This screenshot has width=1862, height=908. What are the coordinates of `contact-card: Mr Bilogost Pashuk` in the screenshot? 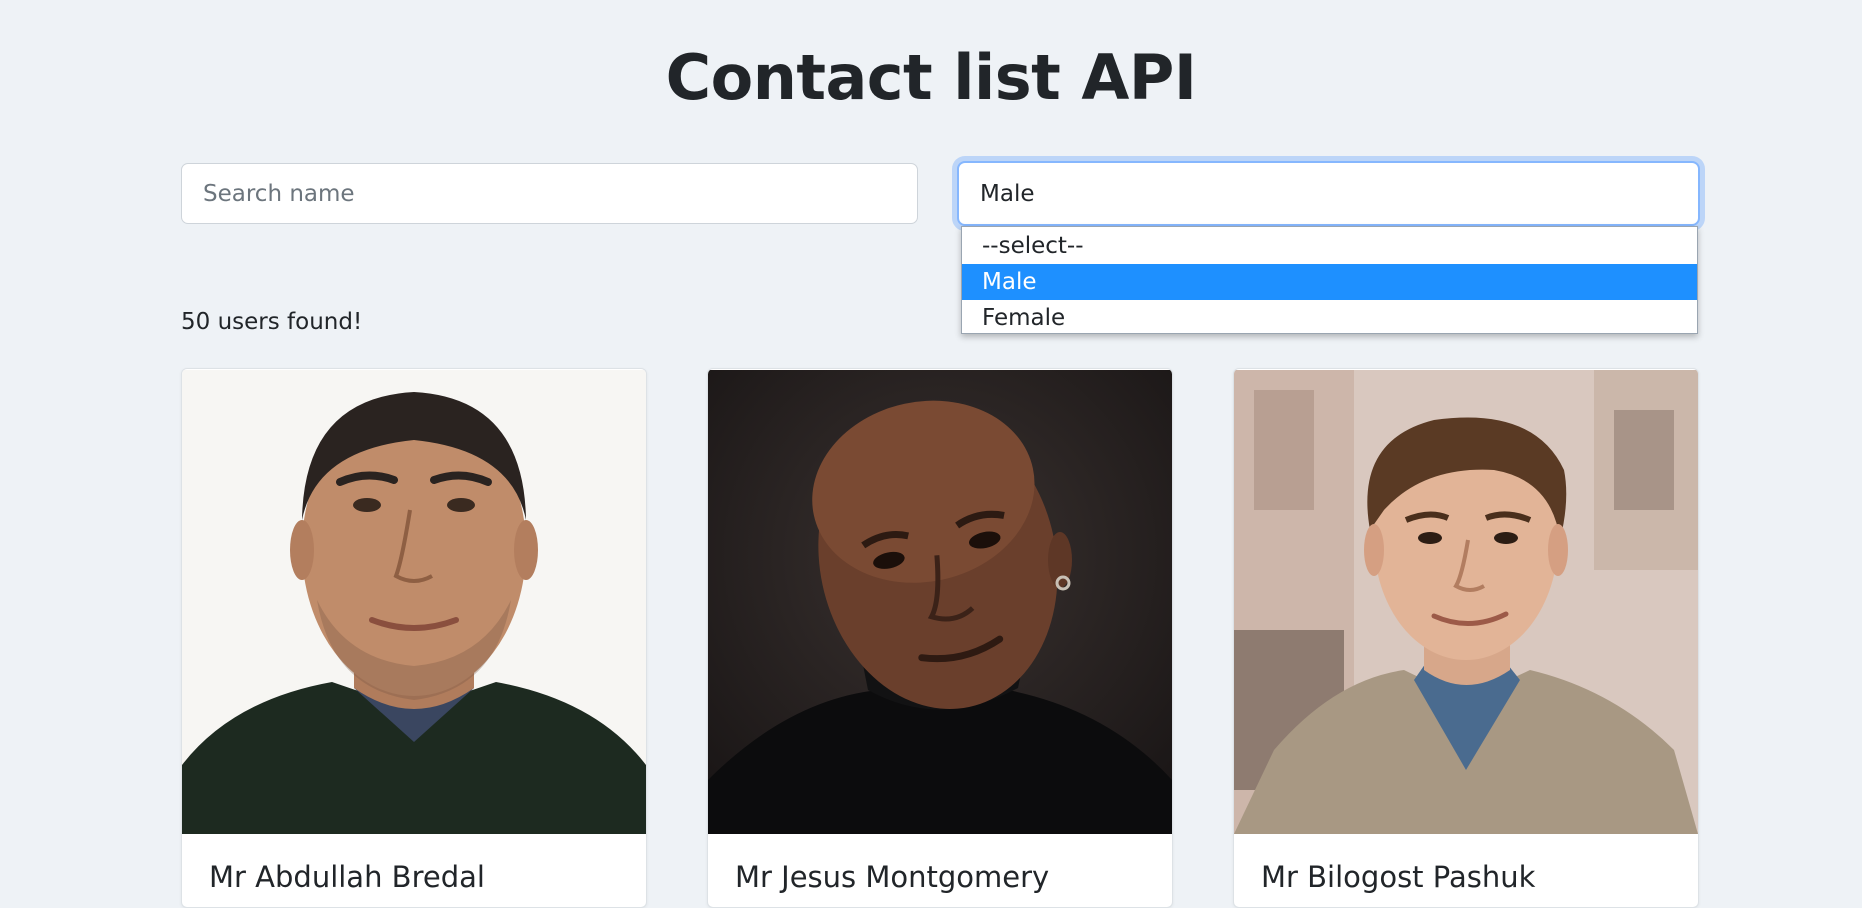 It's located at (1466, 638).